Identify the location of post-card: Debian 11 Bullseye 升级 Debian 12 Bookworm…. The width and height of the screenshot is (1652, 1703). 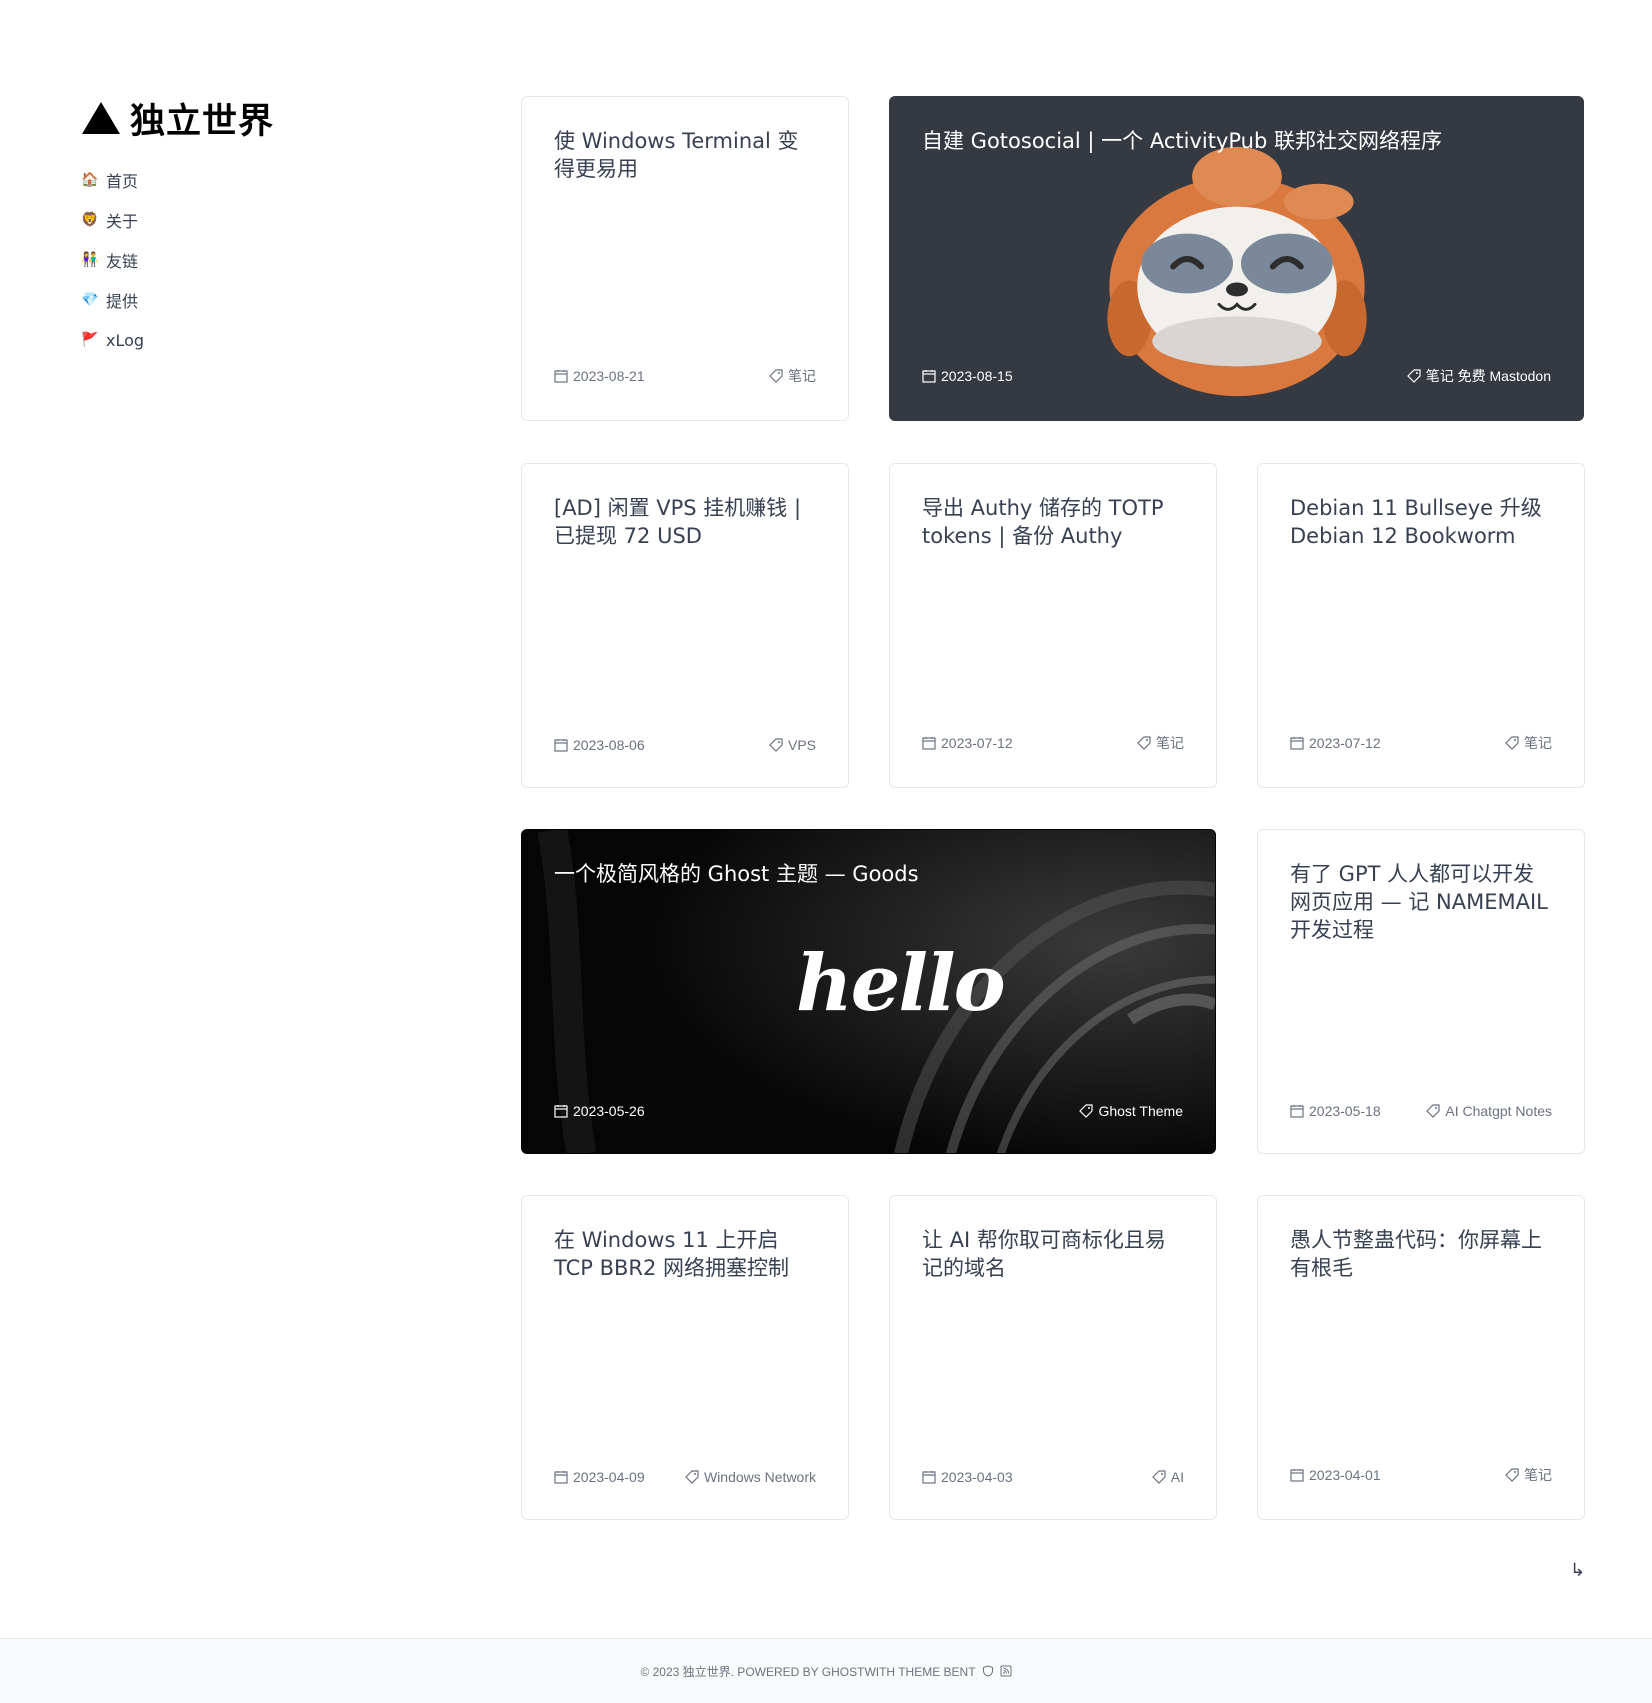
(1421, 625).